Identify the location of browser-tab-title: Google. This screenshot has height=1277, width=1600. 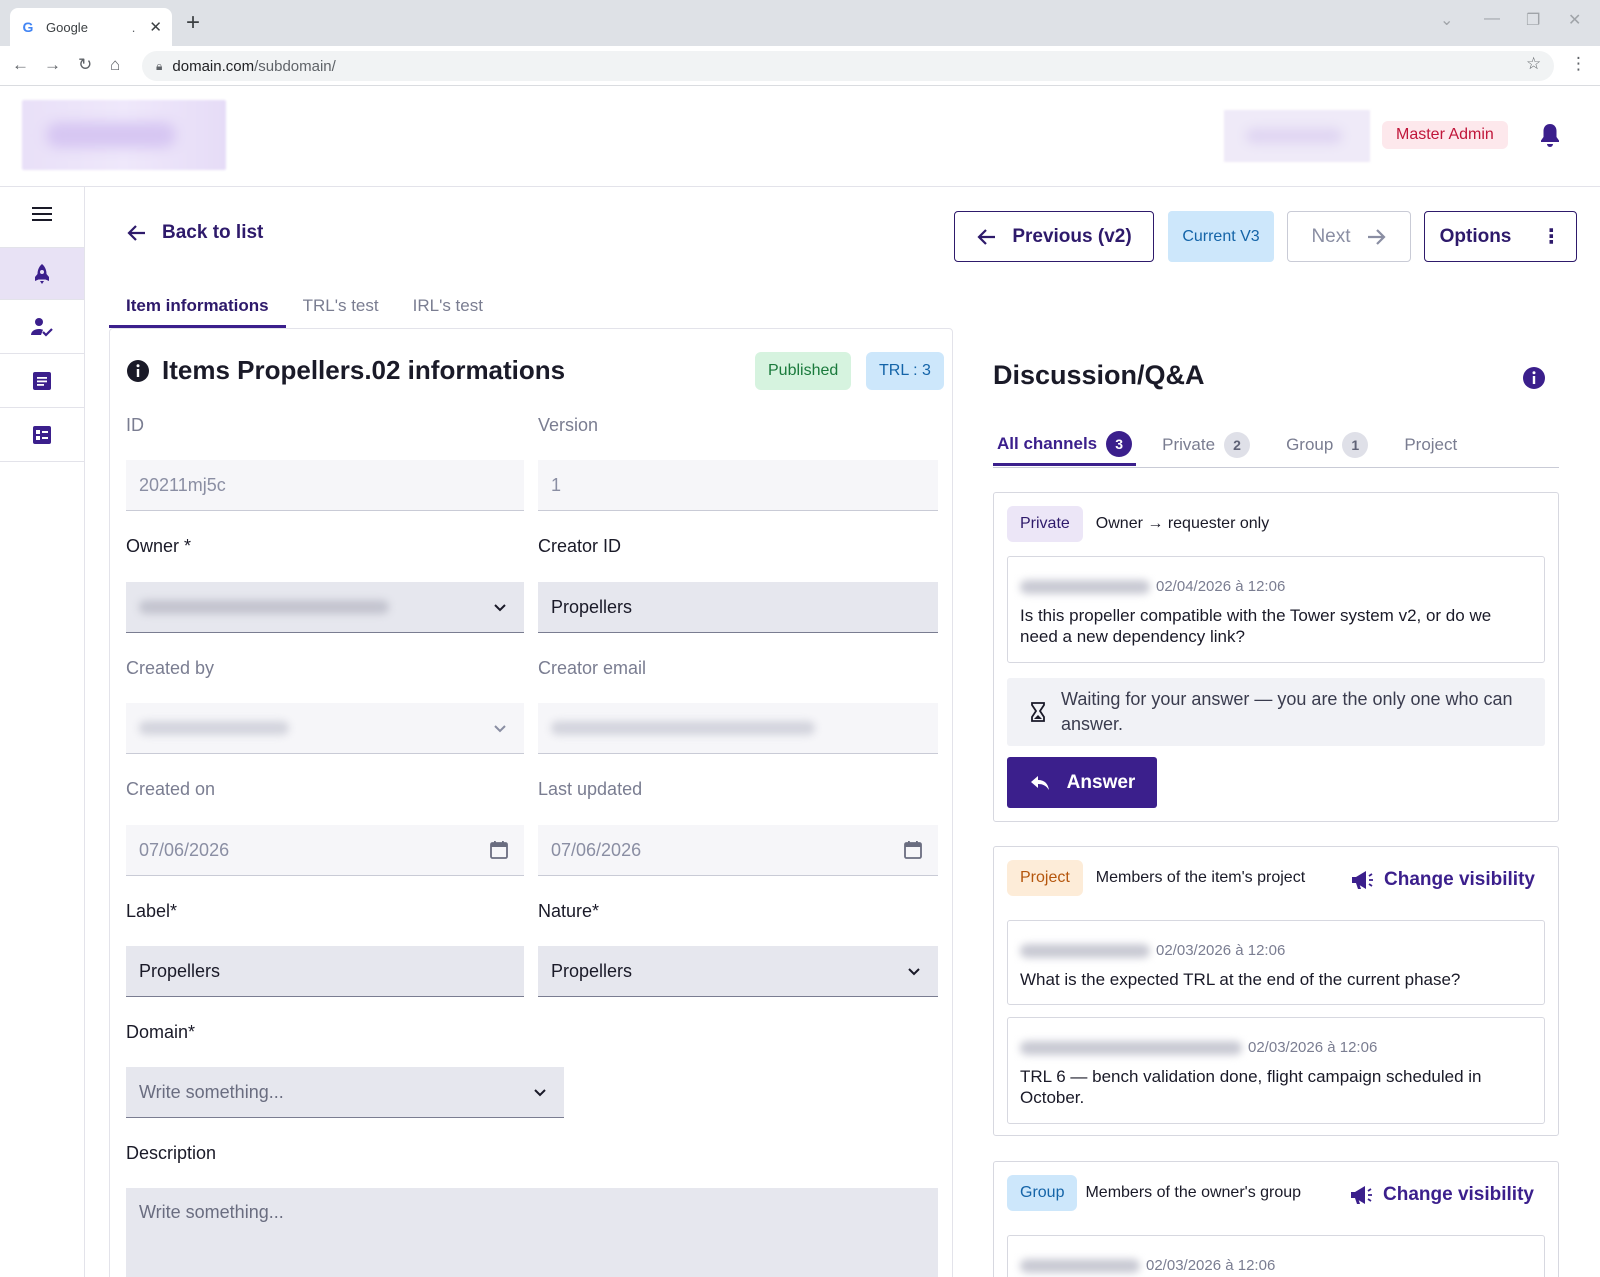
(67, 27).